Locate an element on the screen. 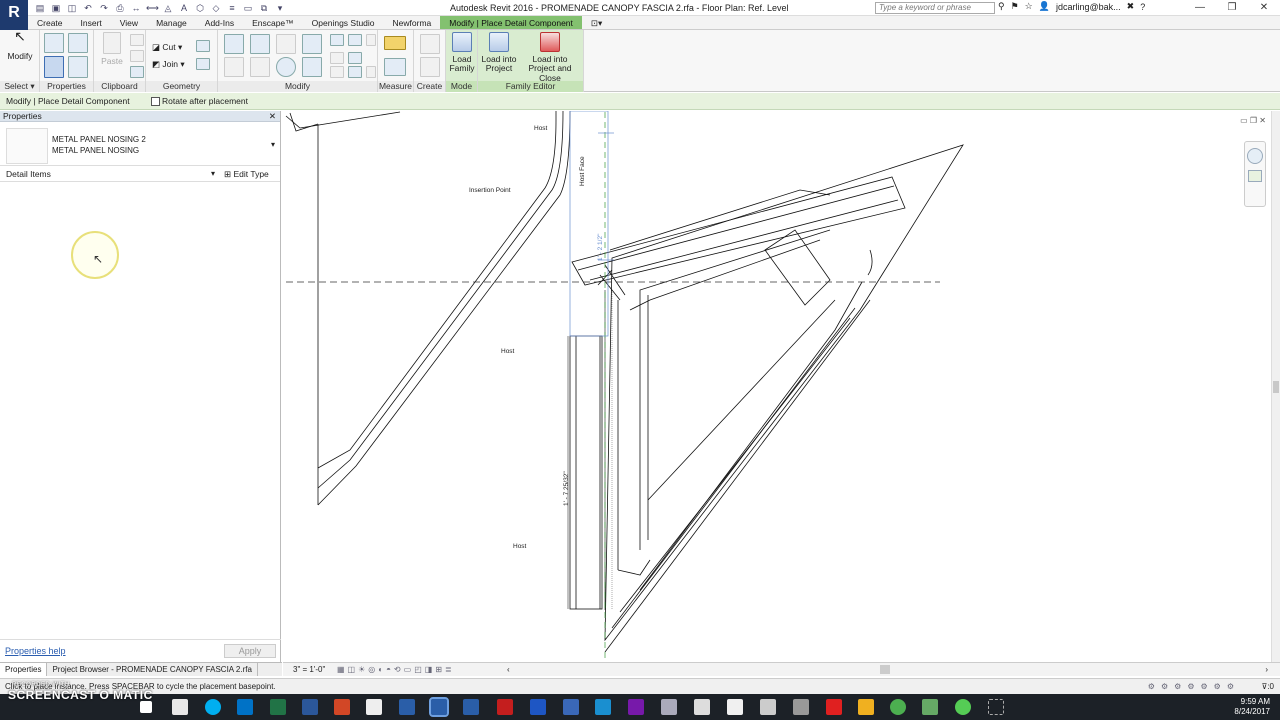 The height and width of the screenshot is (720, 1280). steering-wheel-icon is located at coordinates (1255, 156).